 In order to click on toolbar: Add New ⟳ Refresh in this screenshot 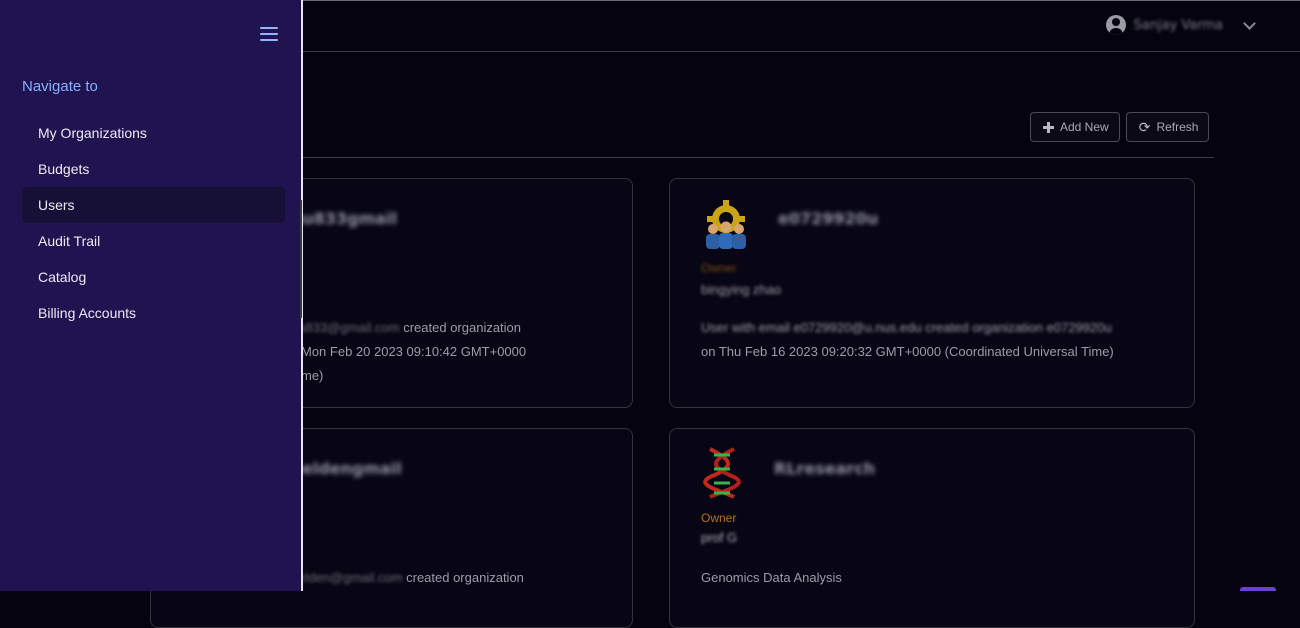, I will do `click(1120, 127)`.